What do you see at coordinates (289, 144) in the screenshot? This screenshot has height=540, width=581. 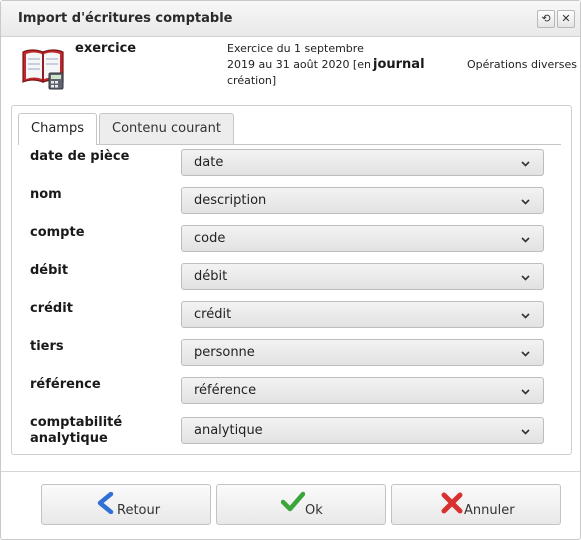 I see `tab-divider` at bounding box center [289, 144].